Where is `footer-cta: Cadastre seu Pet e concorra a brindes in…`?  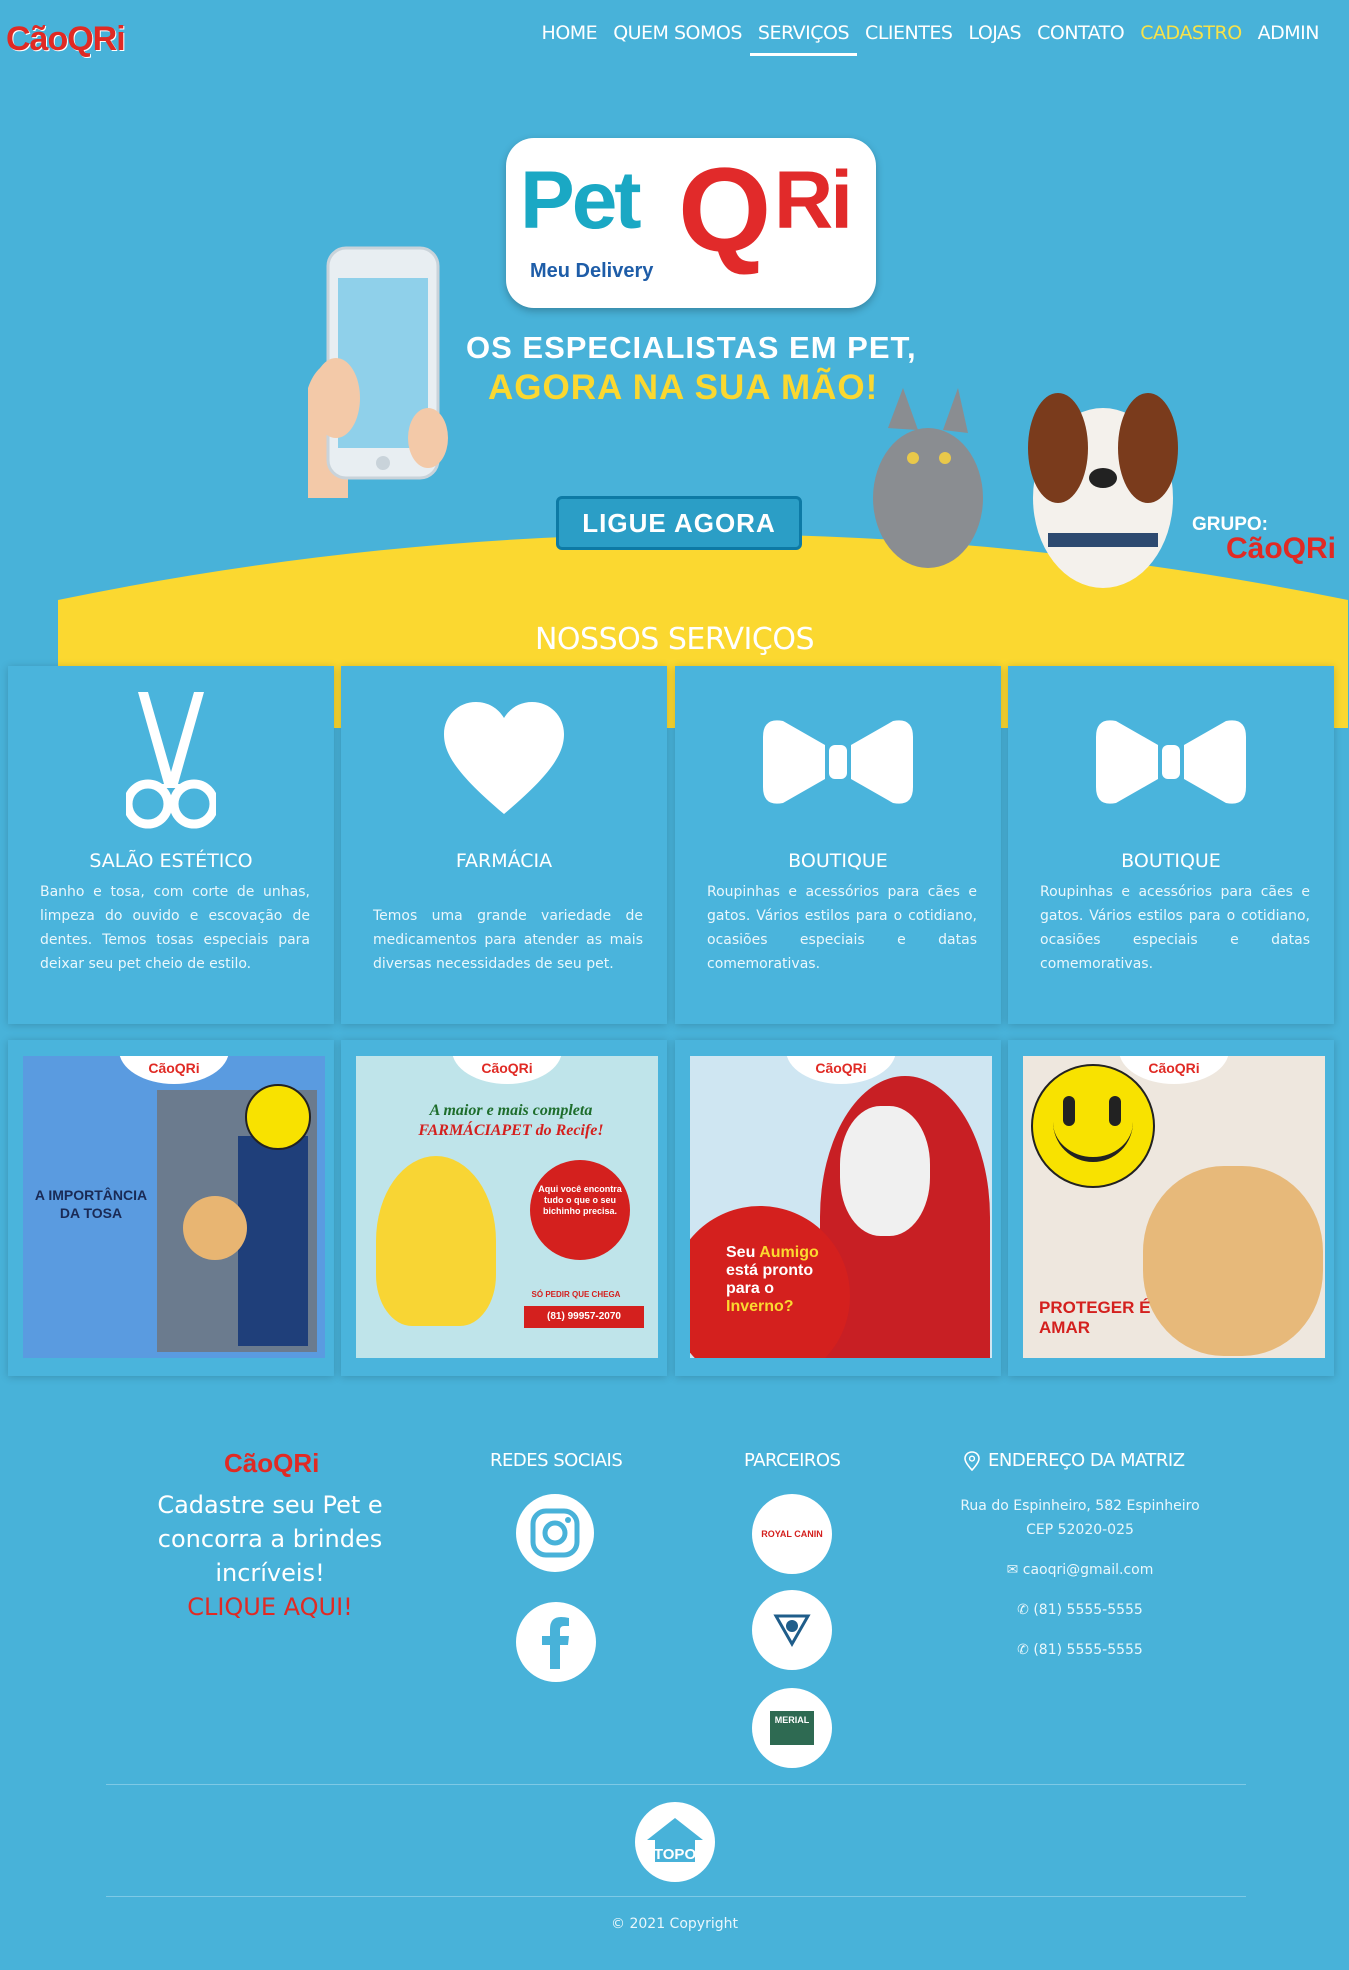
footer-cta: Cadastre seu Pet e concorra a brindes in… is located at coordinates (270, 1556).